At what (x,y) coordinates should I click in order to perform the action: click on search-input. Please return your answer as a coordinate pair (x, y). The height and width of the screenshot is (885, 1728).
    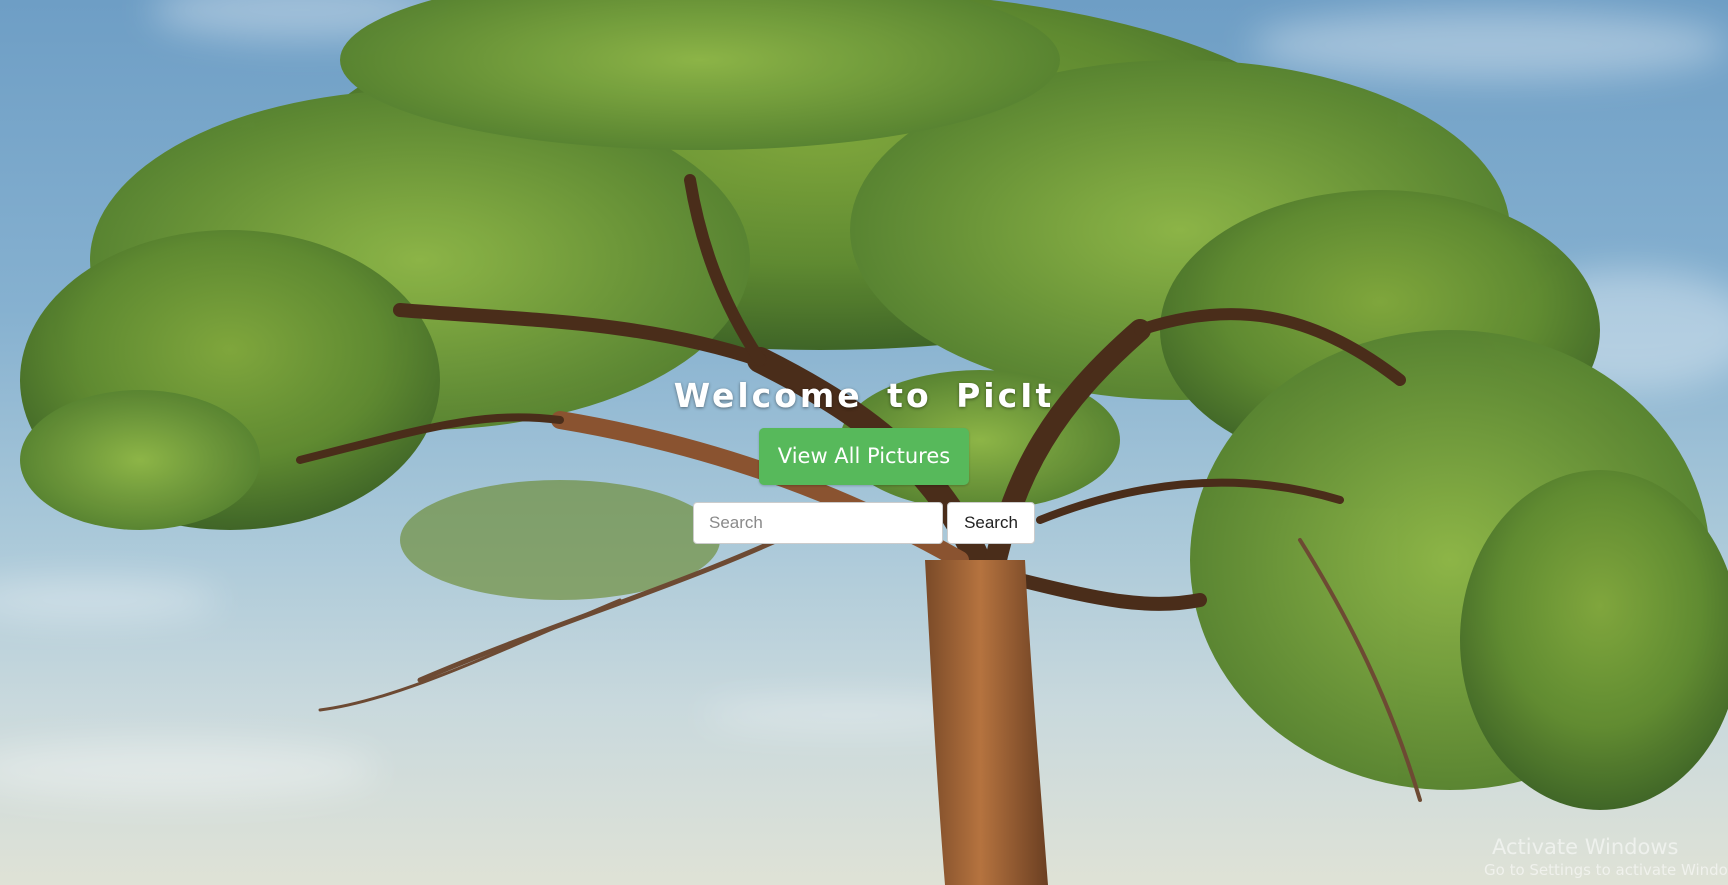
    Looking at the image, I should click on (818, 523).